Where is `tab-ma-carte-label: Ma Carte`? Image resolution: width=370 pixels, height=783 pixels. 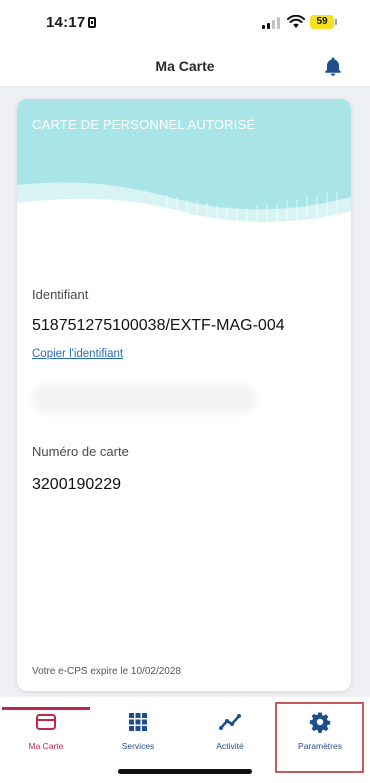 tab-ma-carte-label: Ma Carte is located at coordinates (46, 746).